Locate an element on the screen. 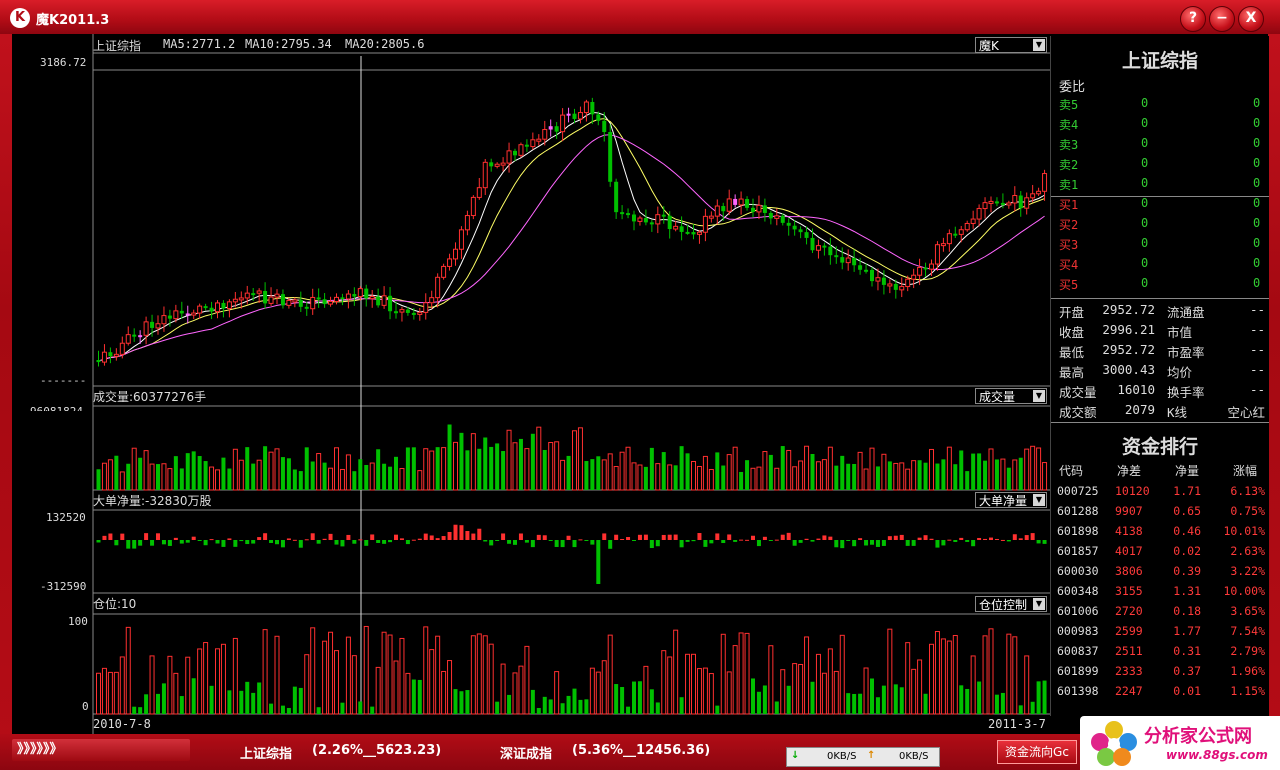 The image size is (1280, 770). ranking-row: 600348 3155 1.31 10.00% is located at coordinates (1160, 594).